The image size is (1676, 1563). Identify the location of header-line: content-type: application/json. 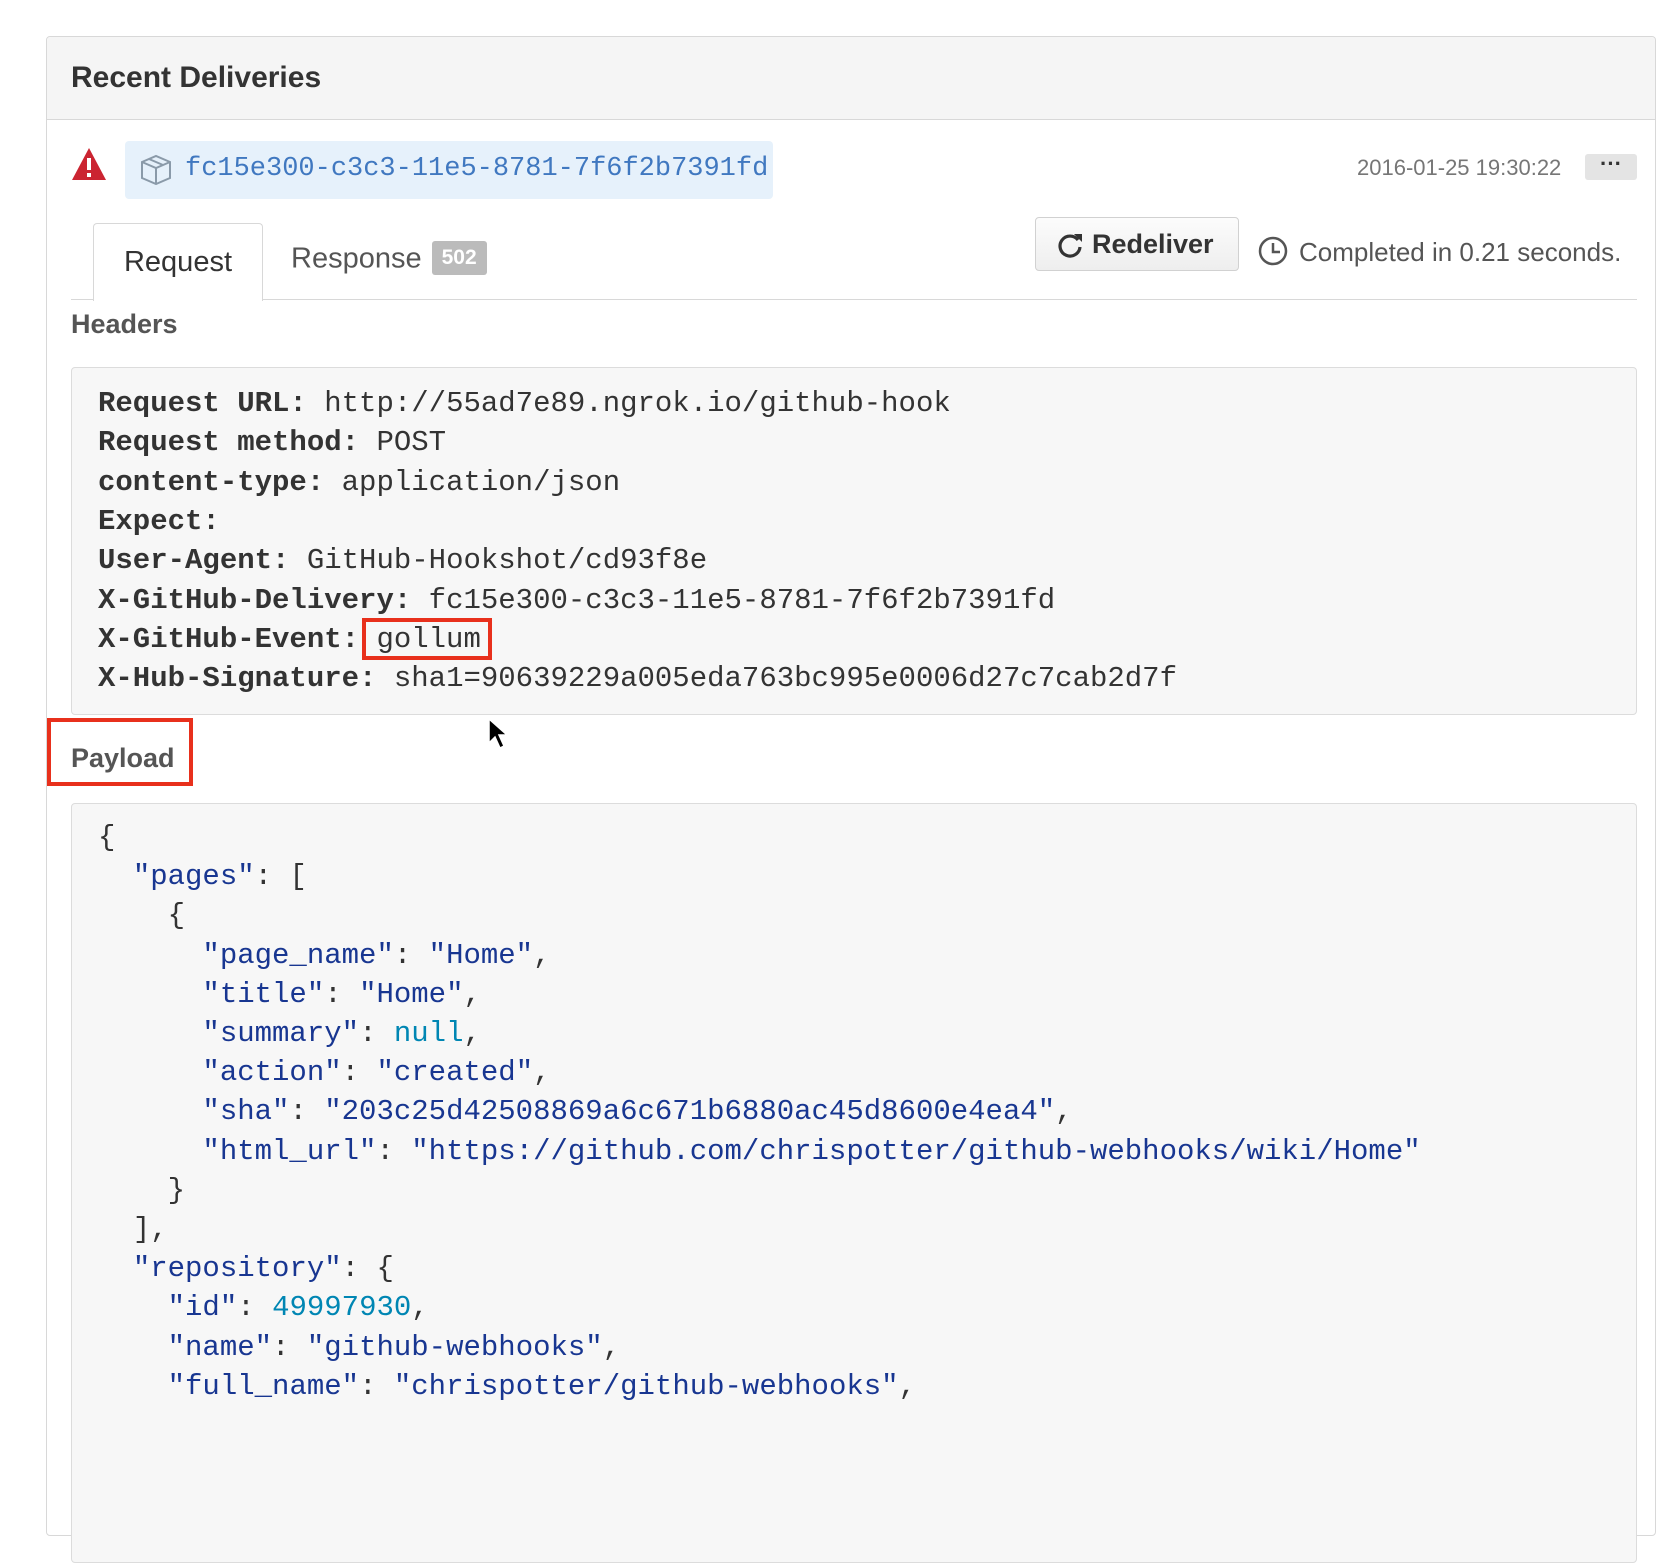
(359, 483).